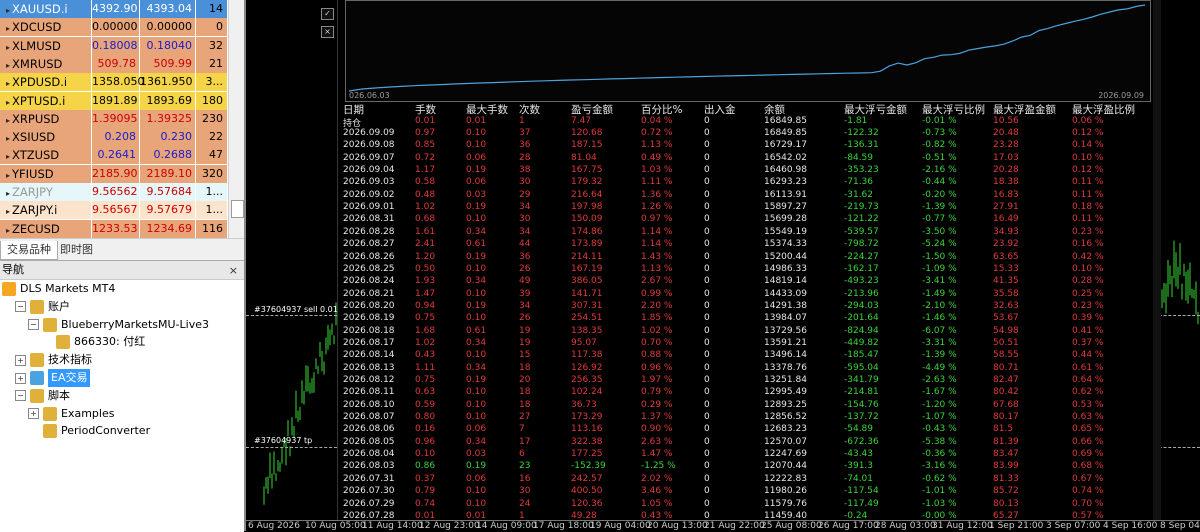 This screenshot has height=532, width=1200. Describe the element at coordinates (50, 413) in the screenshot. I see `folder-icon` at that location.